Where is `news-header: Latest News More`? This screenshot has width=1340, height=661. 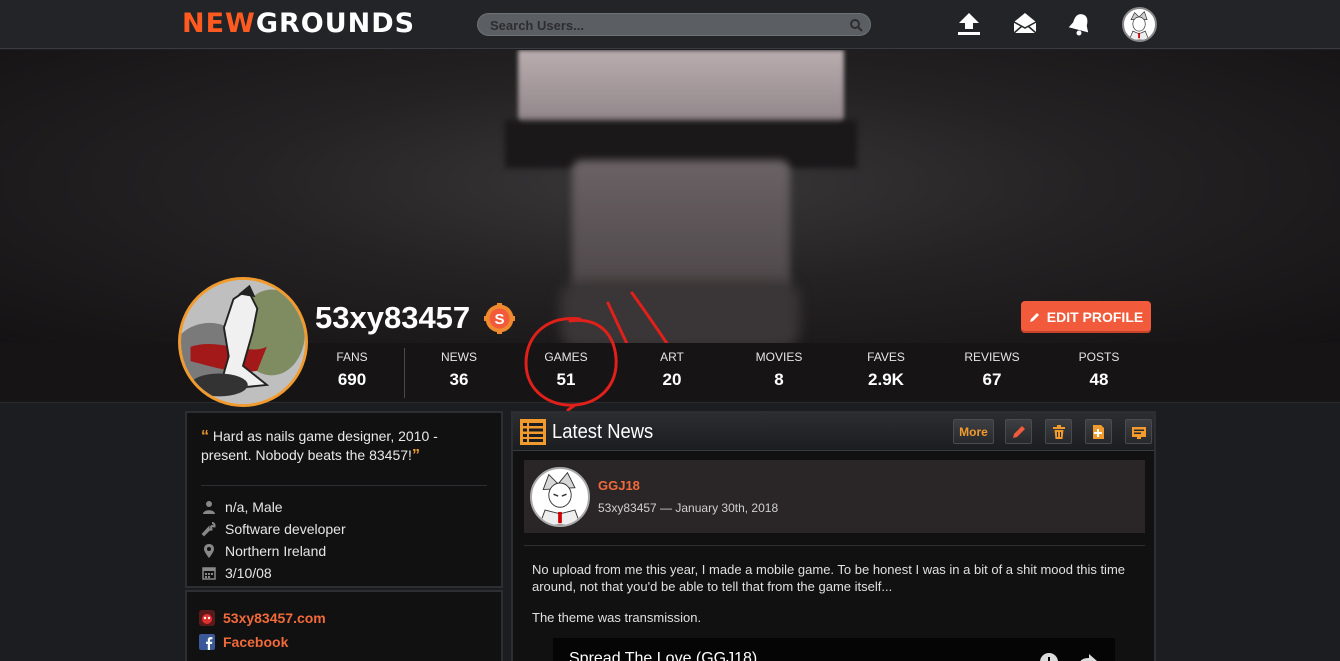
news-header: Latest News More is located at coordinates (833, 432).